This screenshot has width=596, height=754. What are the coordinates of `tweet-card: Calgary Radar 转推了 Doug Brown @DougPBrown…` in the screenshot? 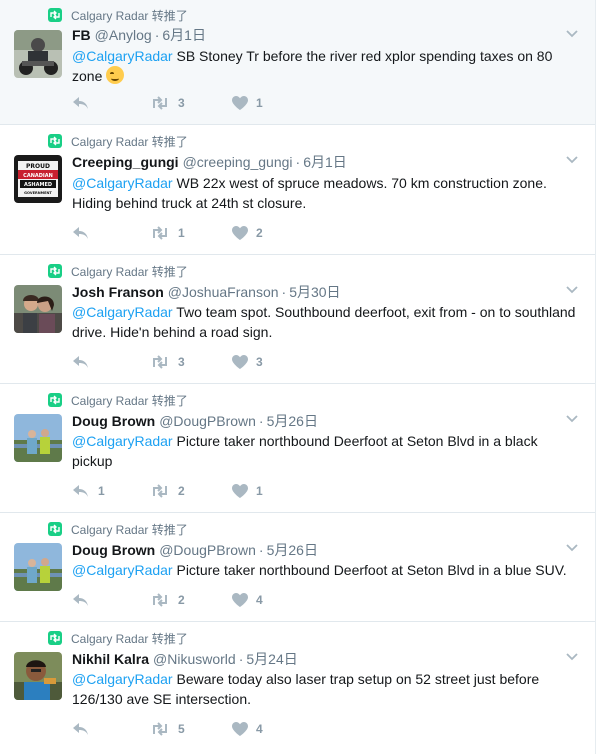 It's located at (297, 567).